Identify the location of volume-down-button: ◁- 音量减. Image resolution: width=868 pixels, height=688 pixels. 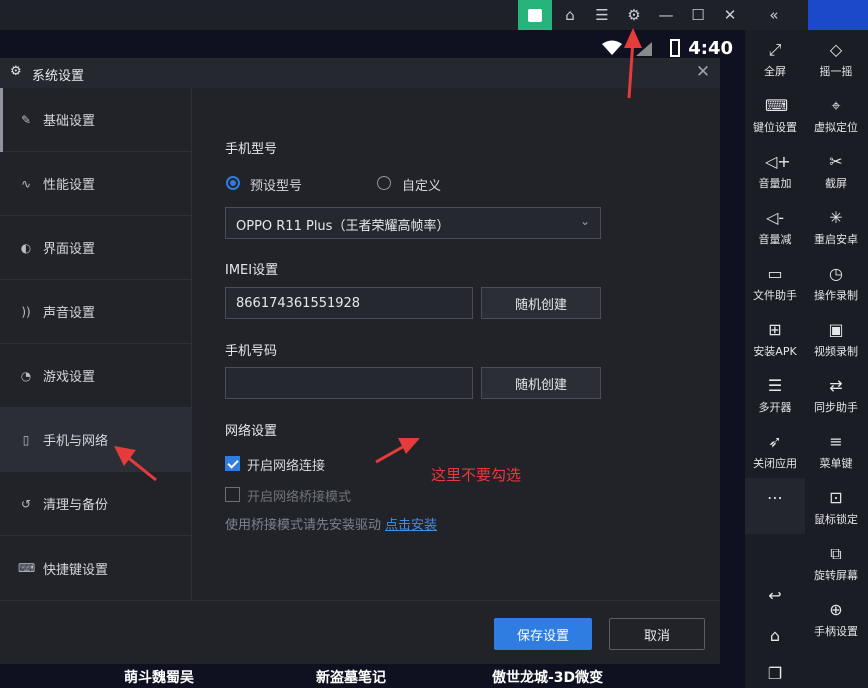
(775, 226).